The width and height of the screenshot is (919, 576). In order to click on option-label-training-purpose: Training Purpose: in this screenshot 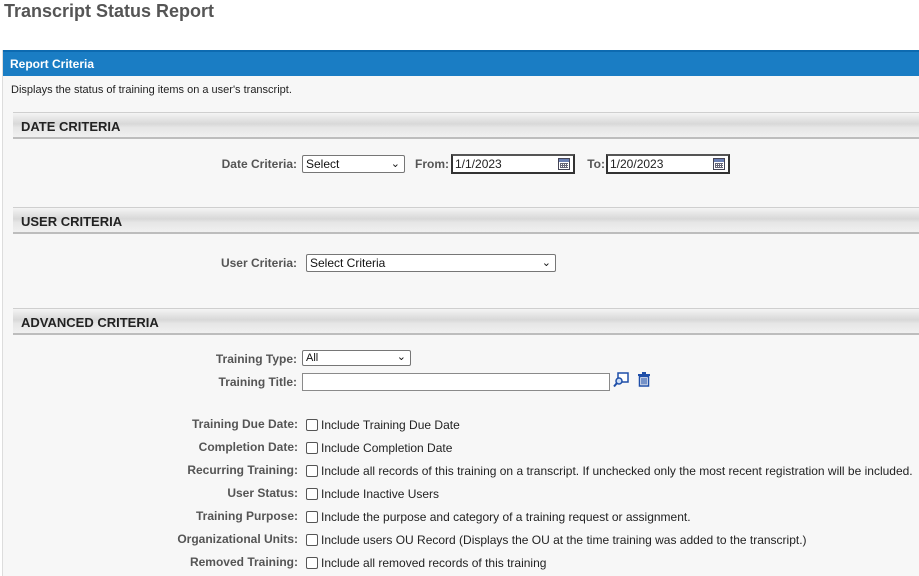, I will do `click(246, 516)`.